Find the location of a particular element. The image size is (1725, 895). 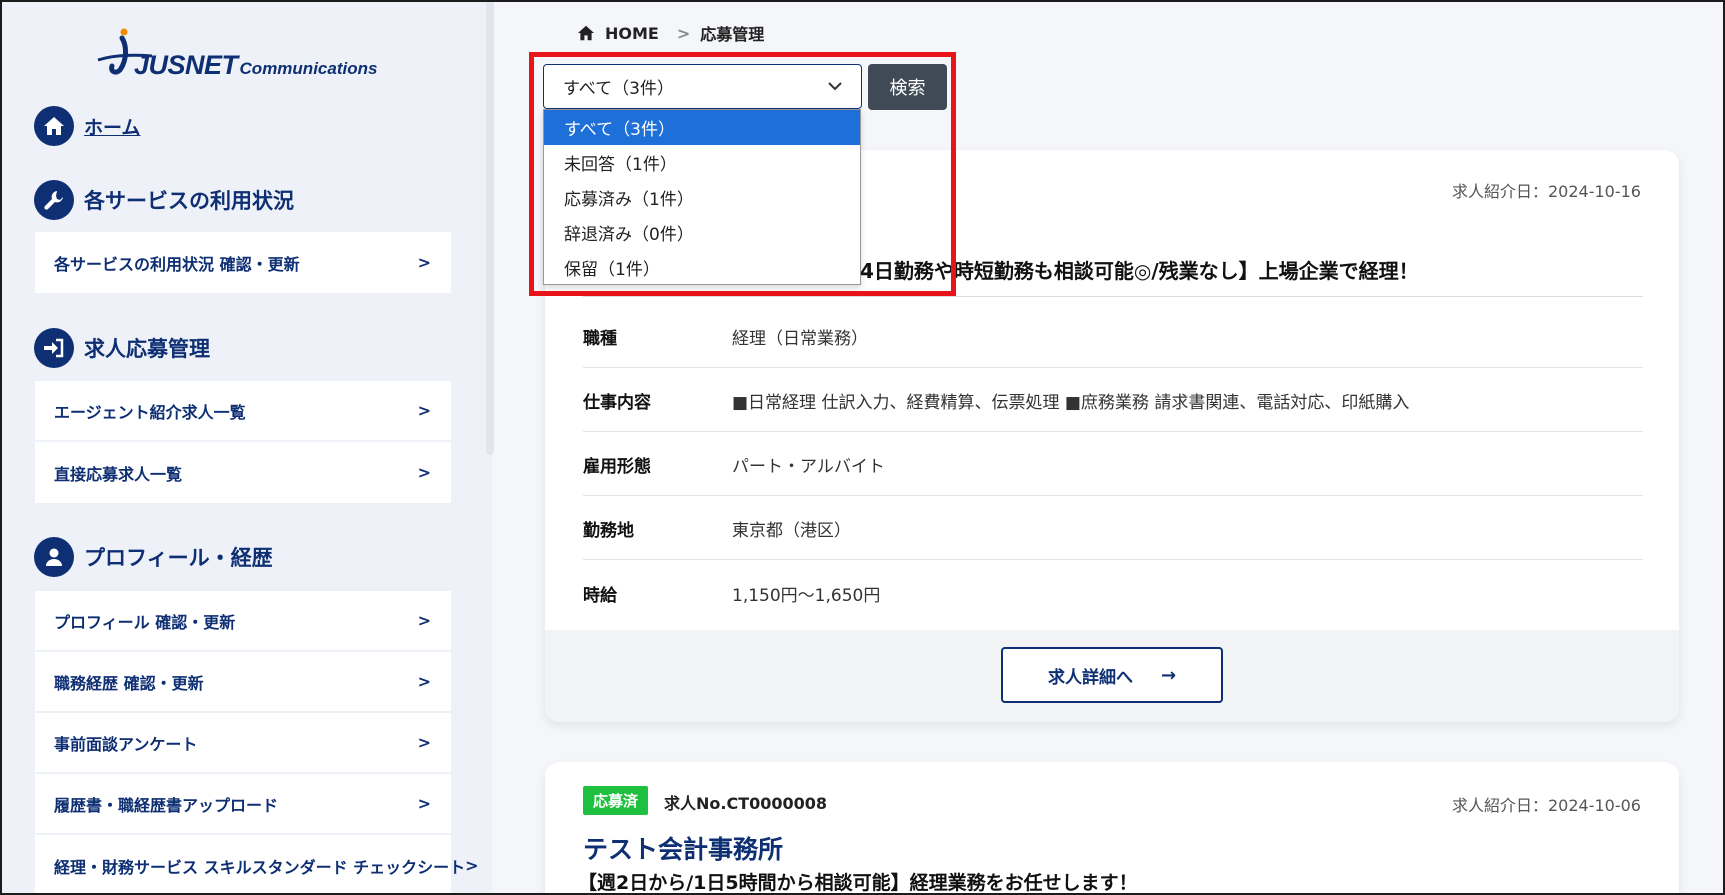

row-label-job-description: 仕事内容 is located at coordinates (617, 403).